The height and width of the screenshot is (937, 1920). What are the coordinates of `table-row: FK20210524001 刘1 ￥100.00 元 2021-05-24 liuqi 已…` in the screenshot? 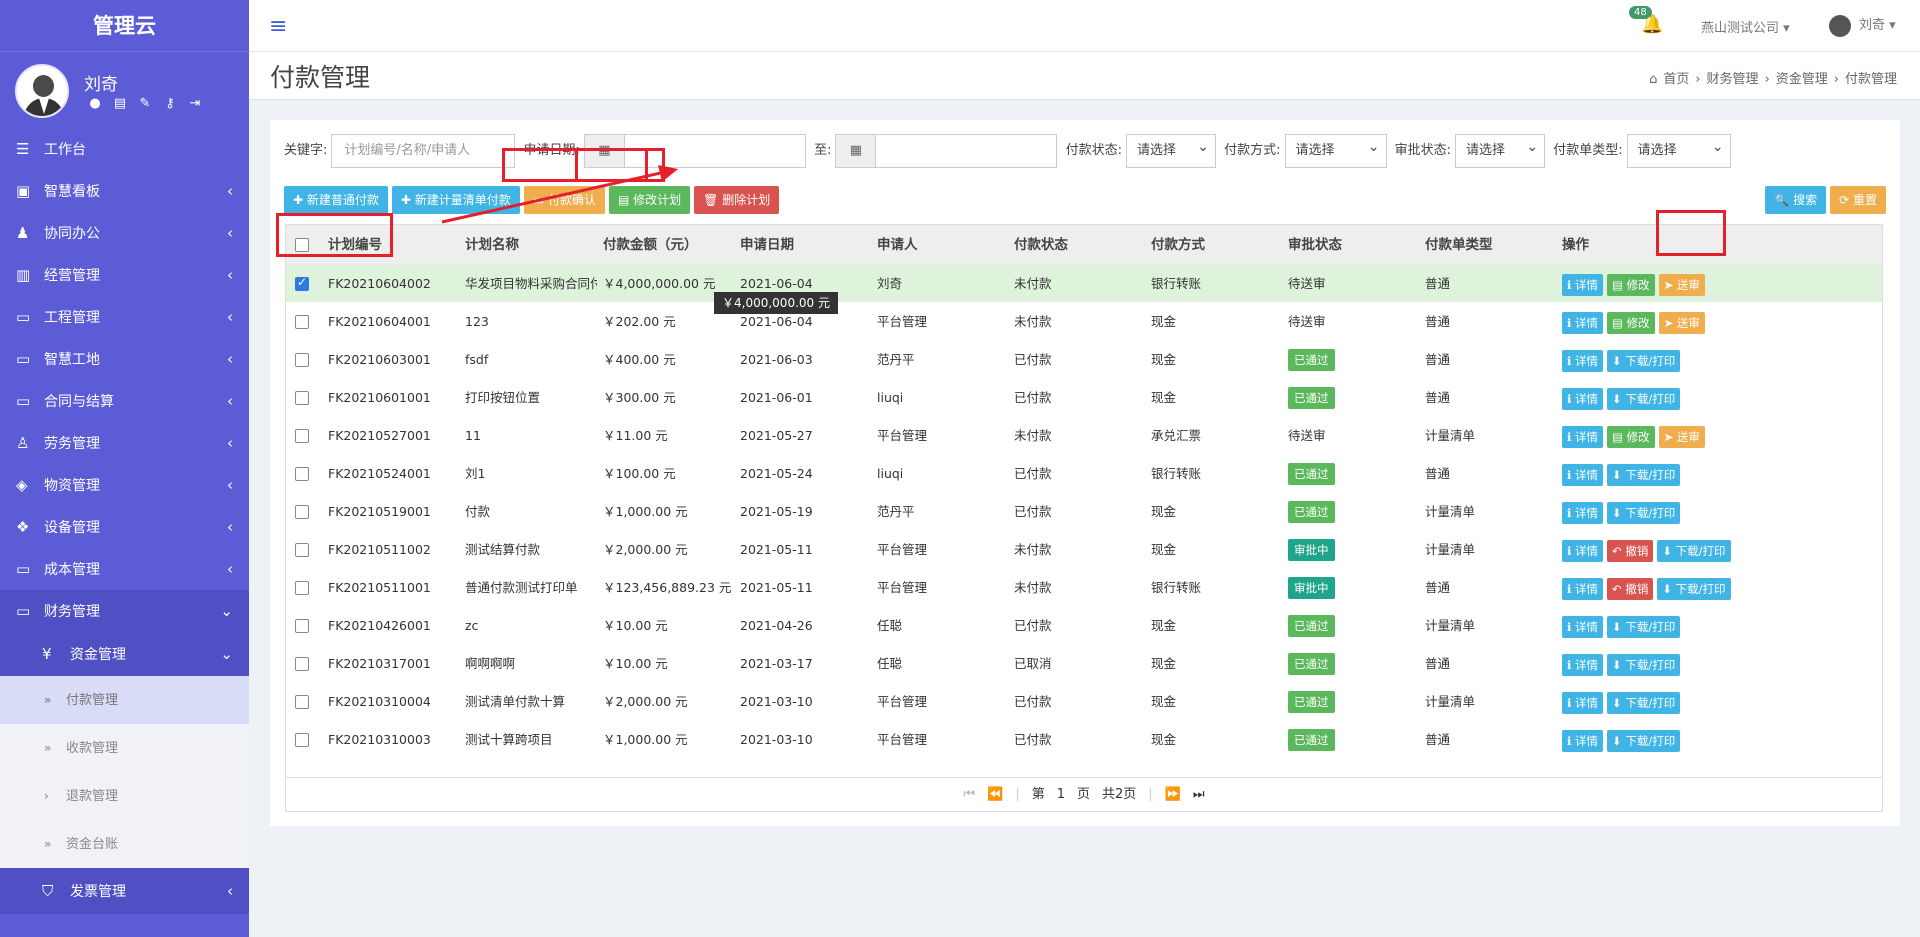 It's located at (1084, 474).